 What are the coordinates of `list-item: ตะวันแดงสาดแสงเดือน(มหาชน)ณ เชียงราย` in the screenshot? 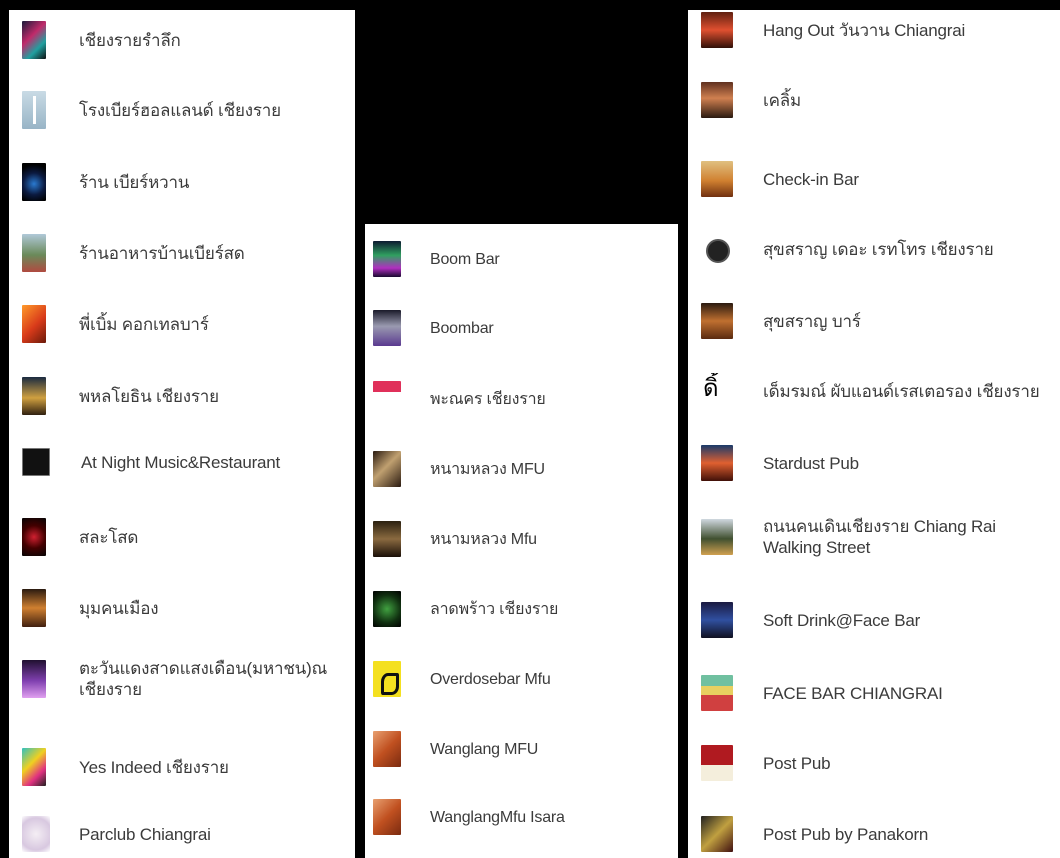 It's located at (182, 679).